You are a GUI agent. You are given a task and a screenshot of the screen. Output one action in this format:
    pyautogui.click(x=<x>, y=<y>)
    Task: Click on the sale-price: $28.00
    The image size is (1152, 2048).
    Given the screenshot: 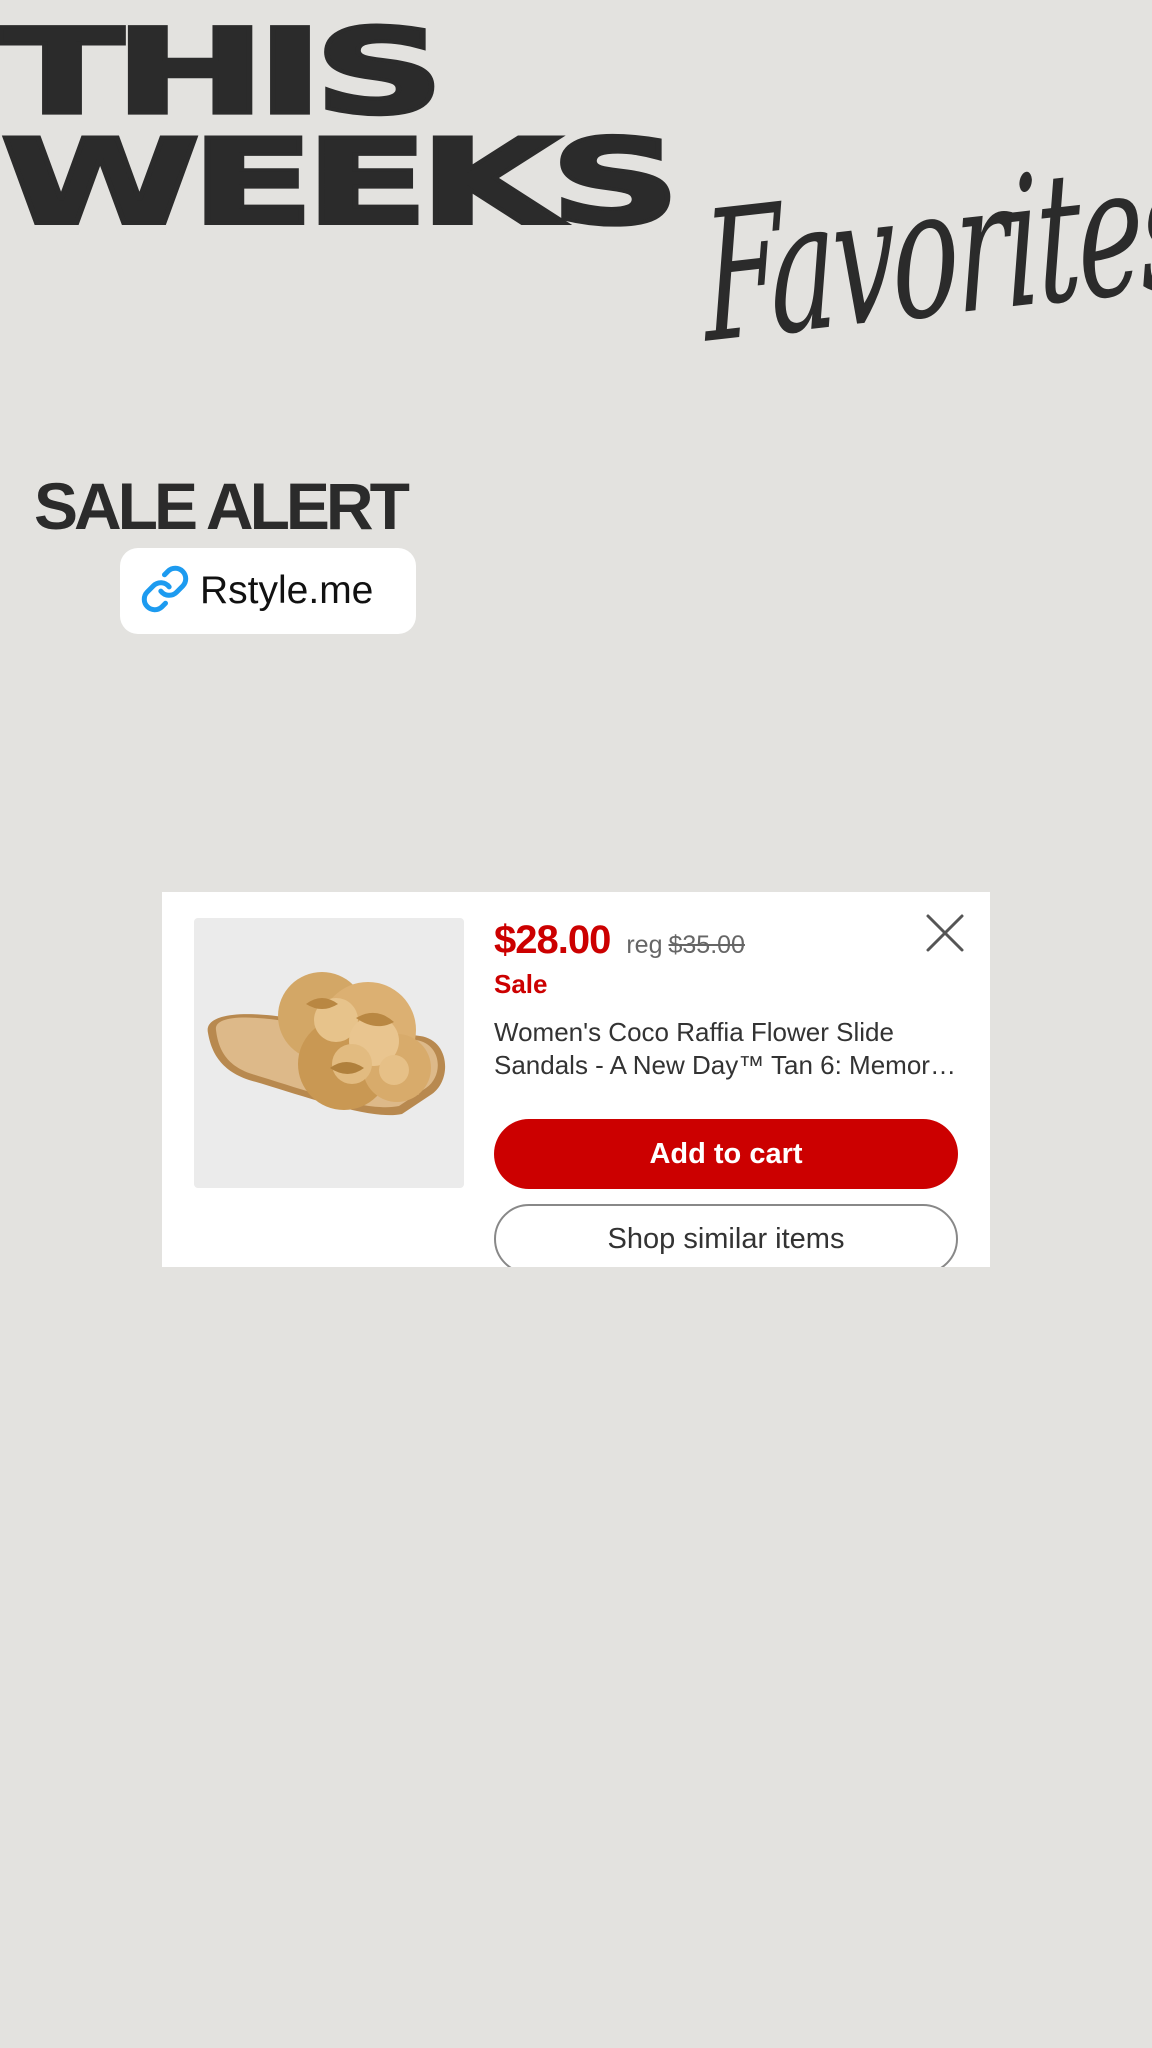 What is the action you would take?
    pyautogui.click(x=552, y=940)
    